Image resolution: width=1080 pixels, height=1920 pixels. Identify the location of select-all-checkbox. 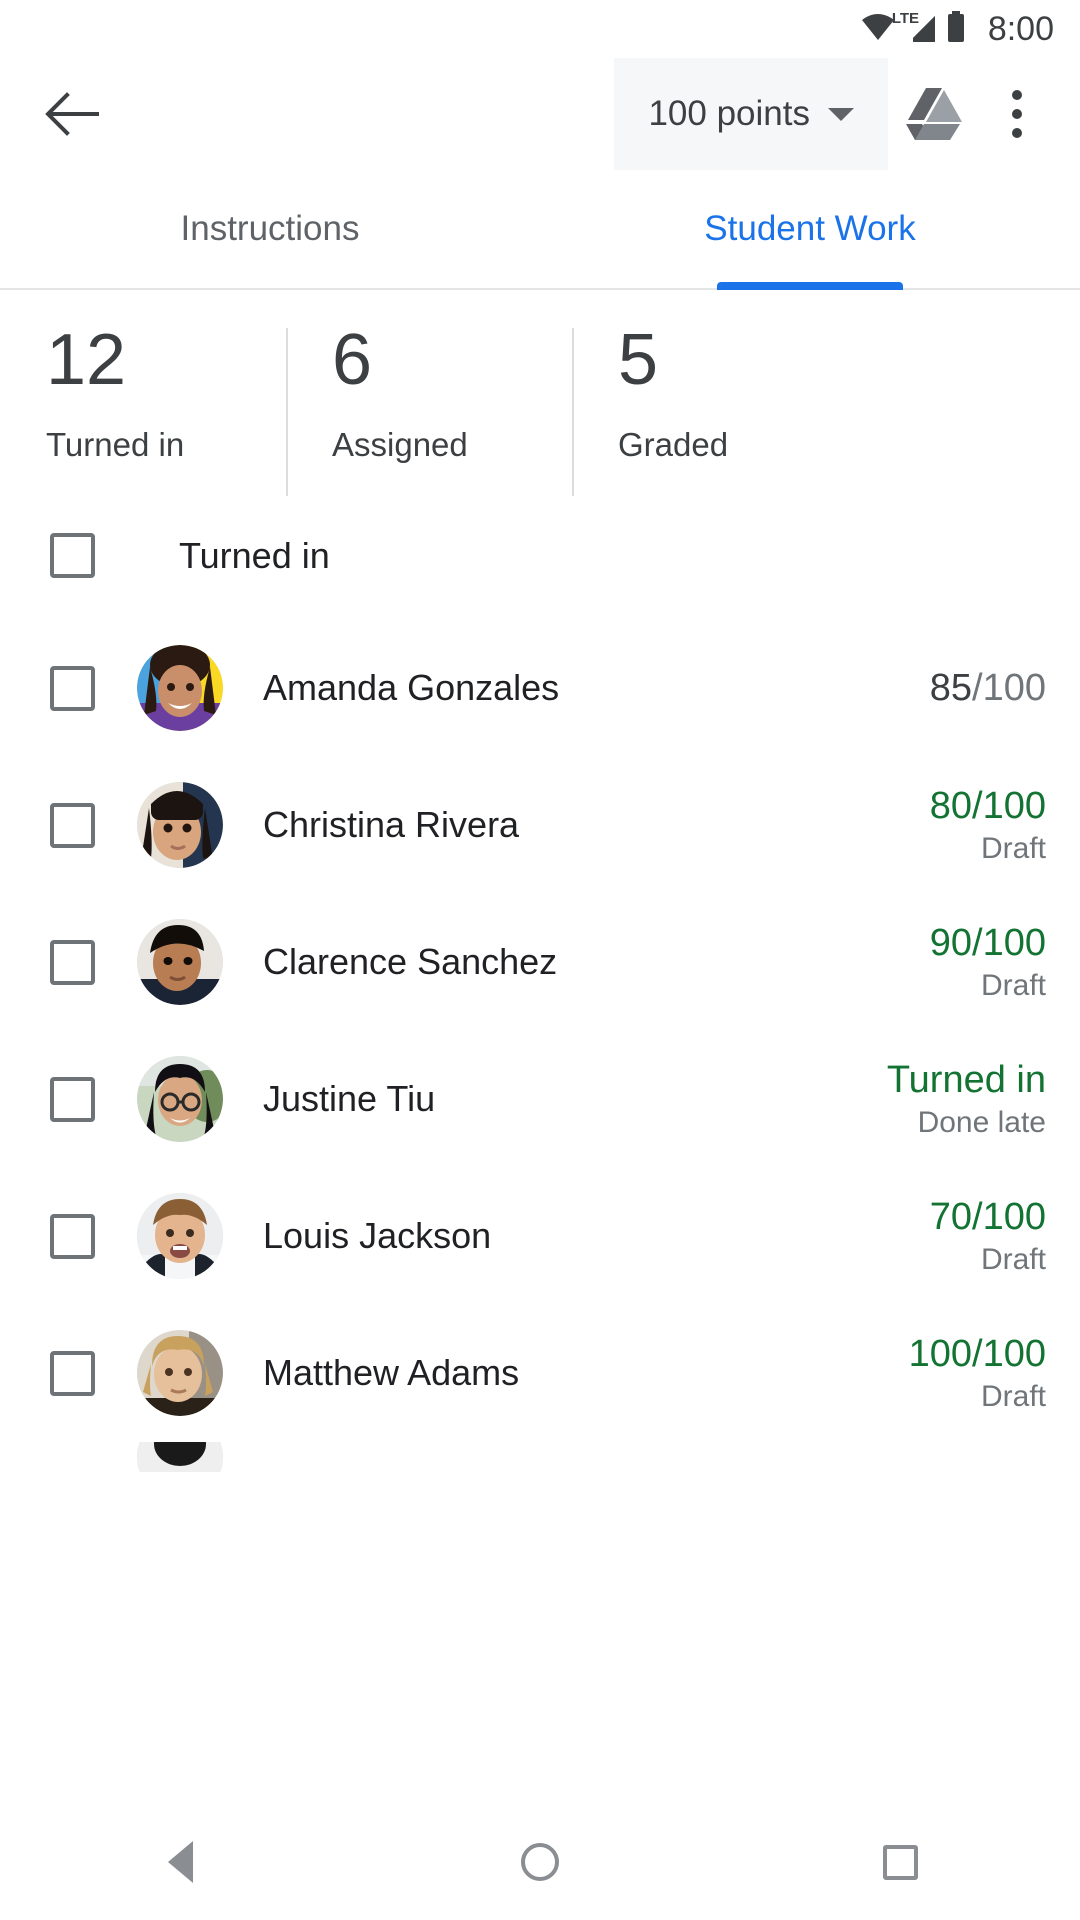
(72, 556).